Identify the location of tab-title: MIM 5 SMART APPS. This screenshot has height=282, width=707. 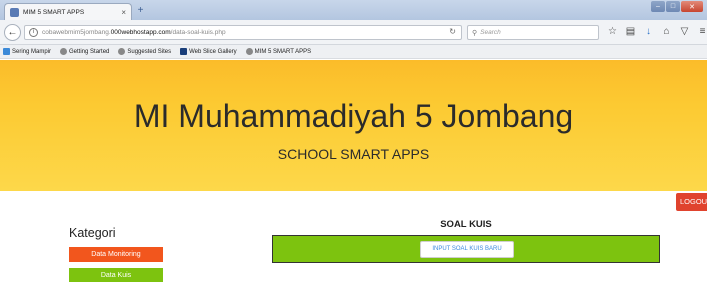
(54, 12).